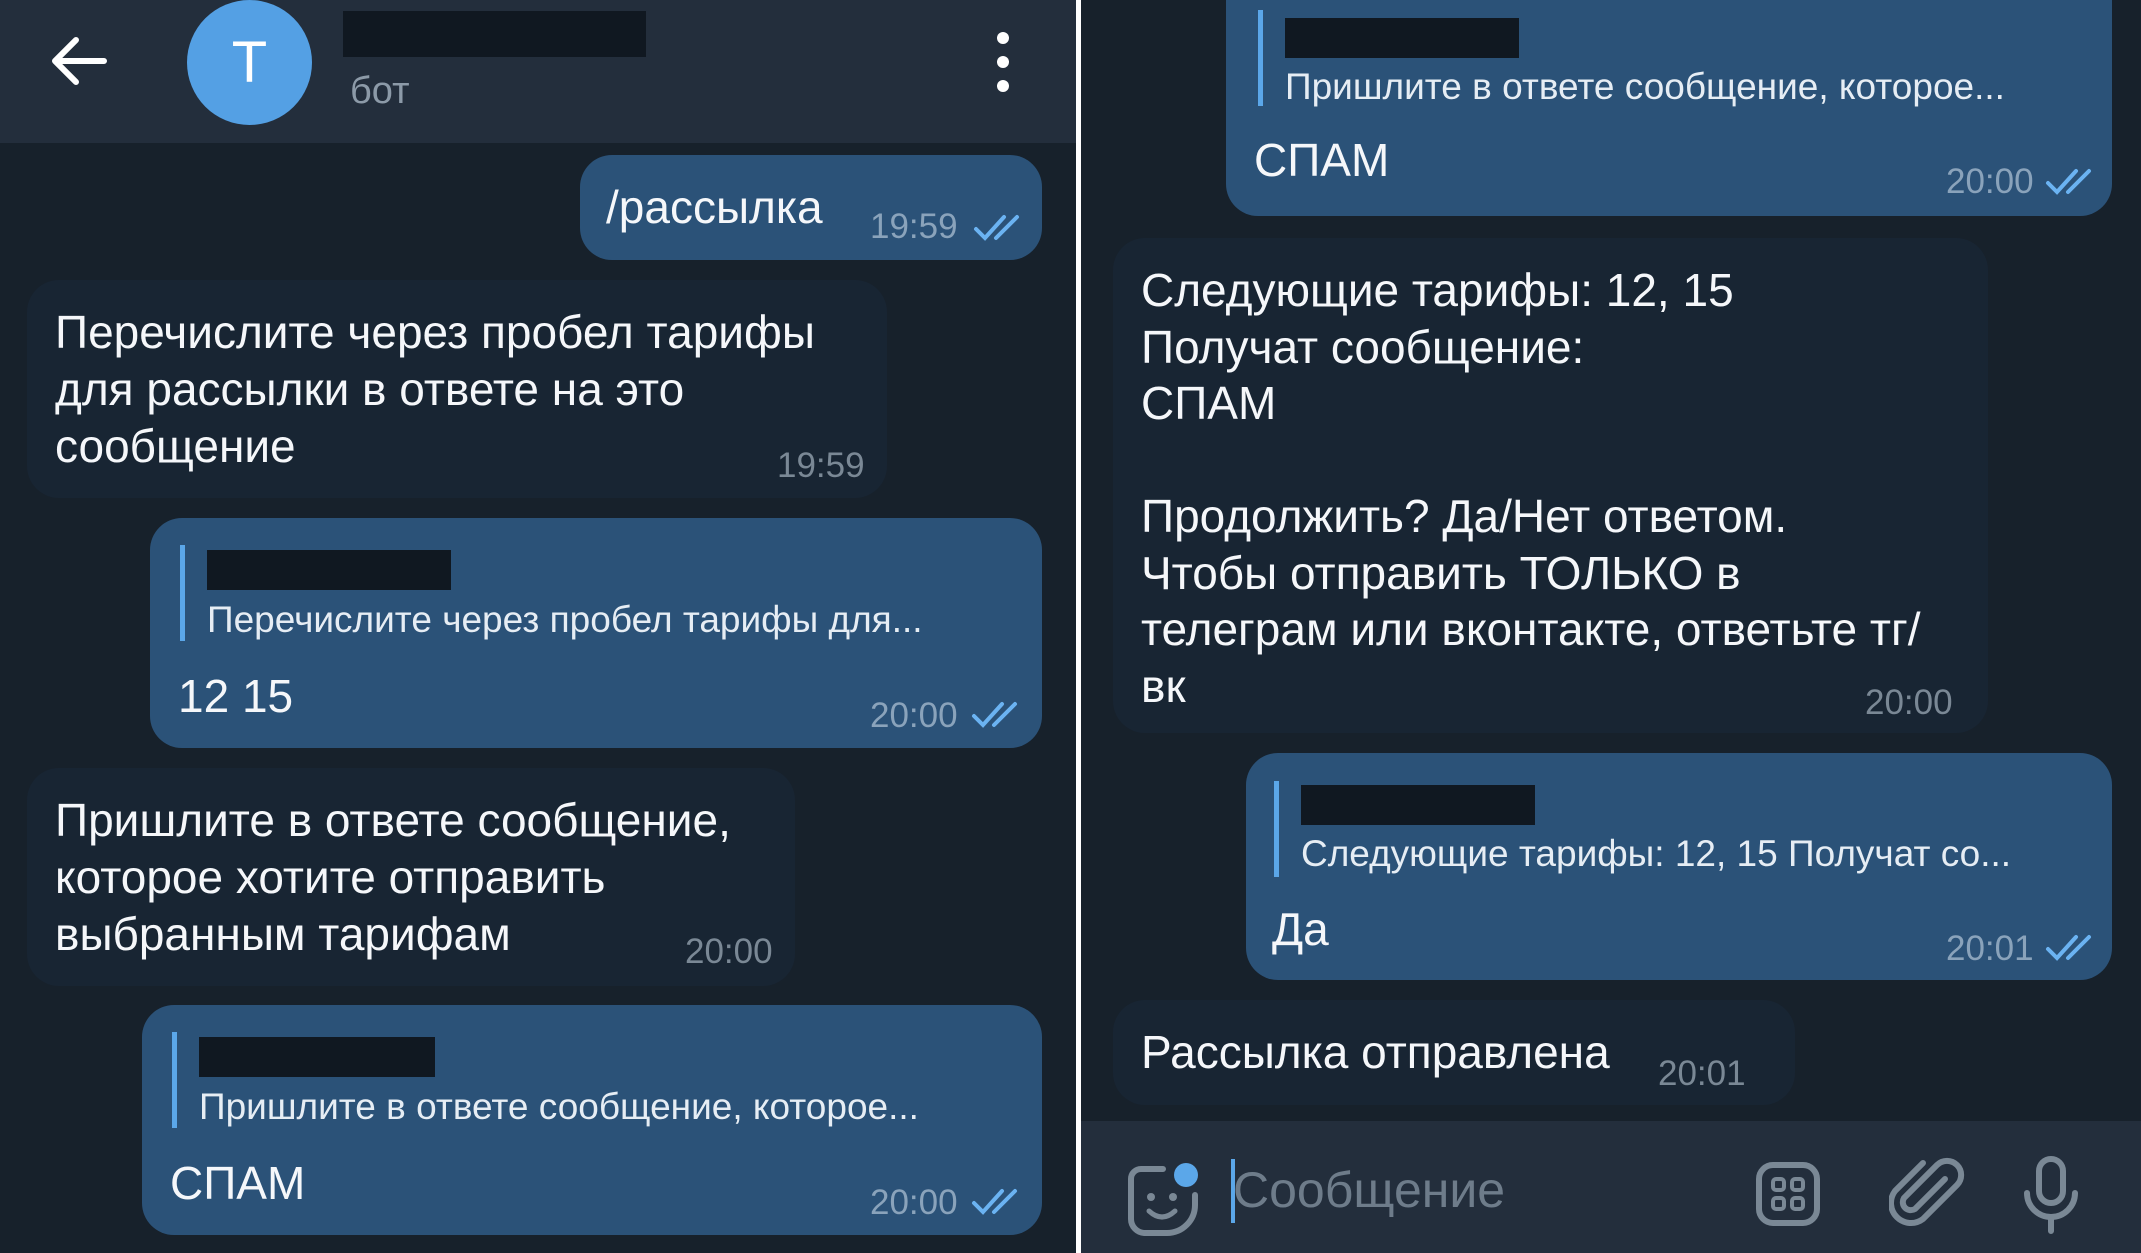  Describe the element at coordinates (1788, 1194) in the screenshot. I see `bot-commands-icon` at that location.